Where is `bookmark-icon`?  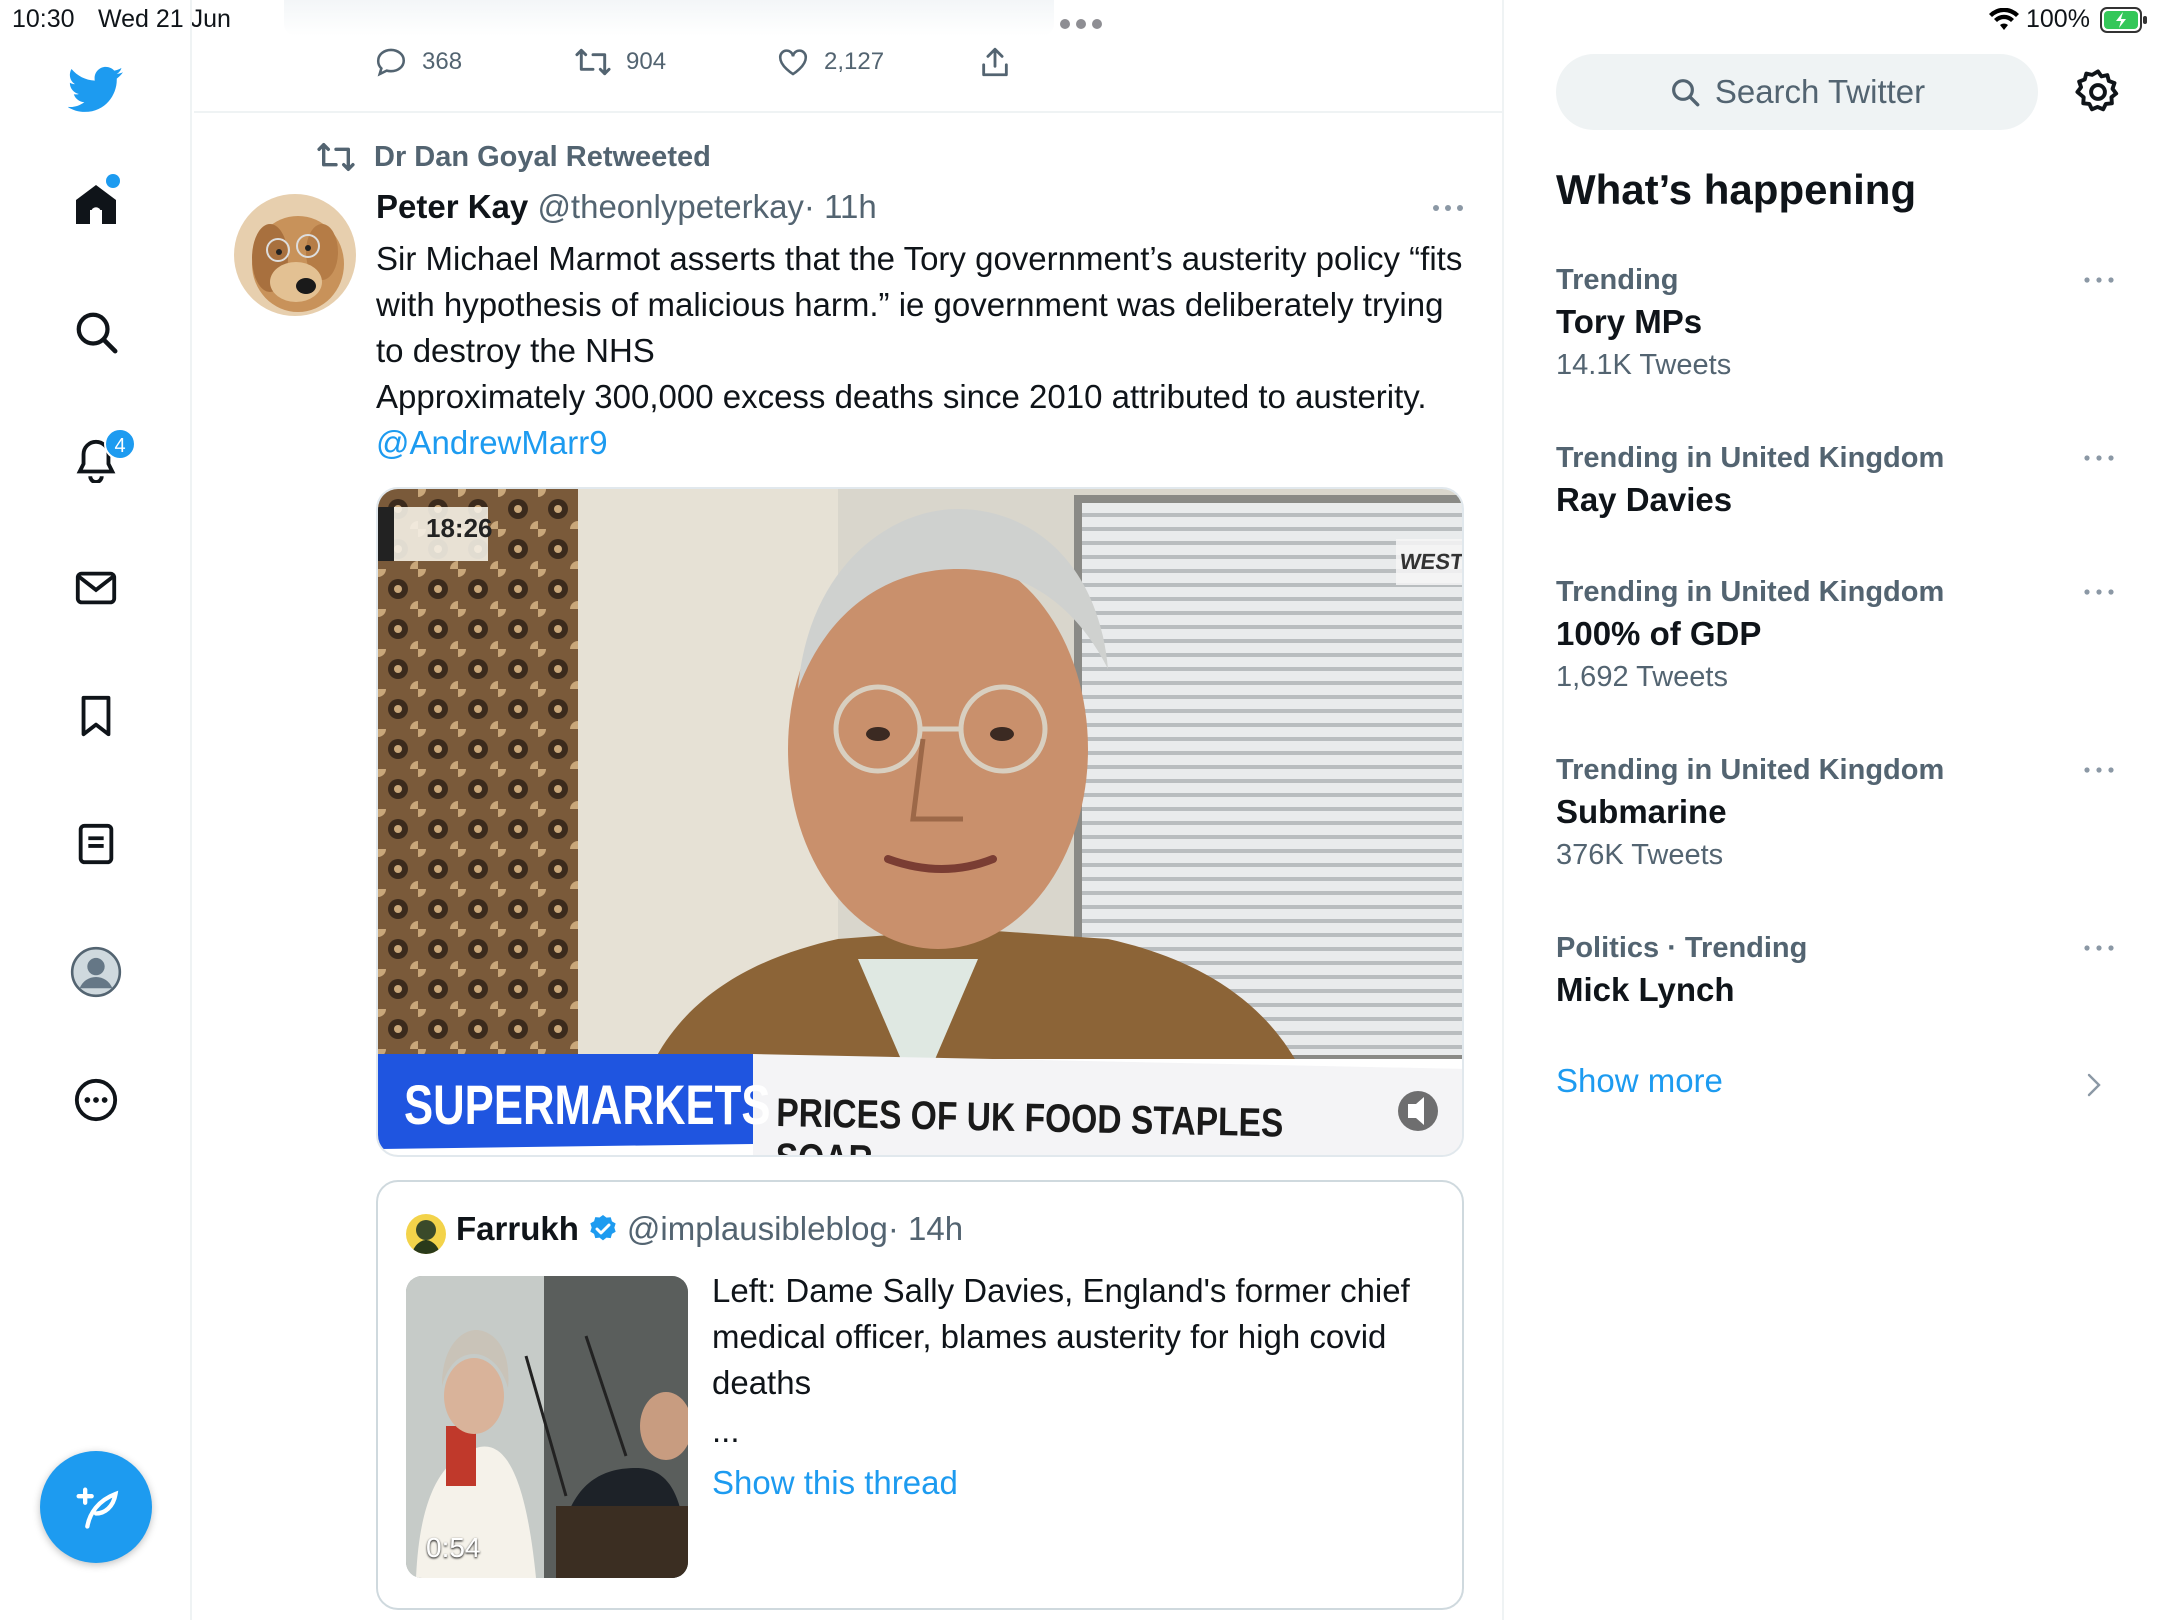
bookmark-icon is located at coordinates (96, 716).